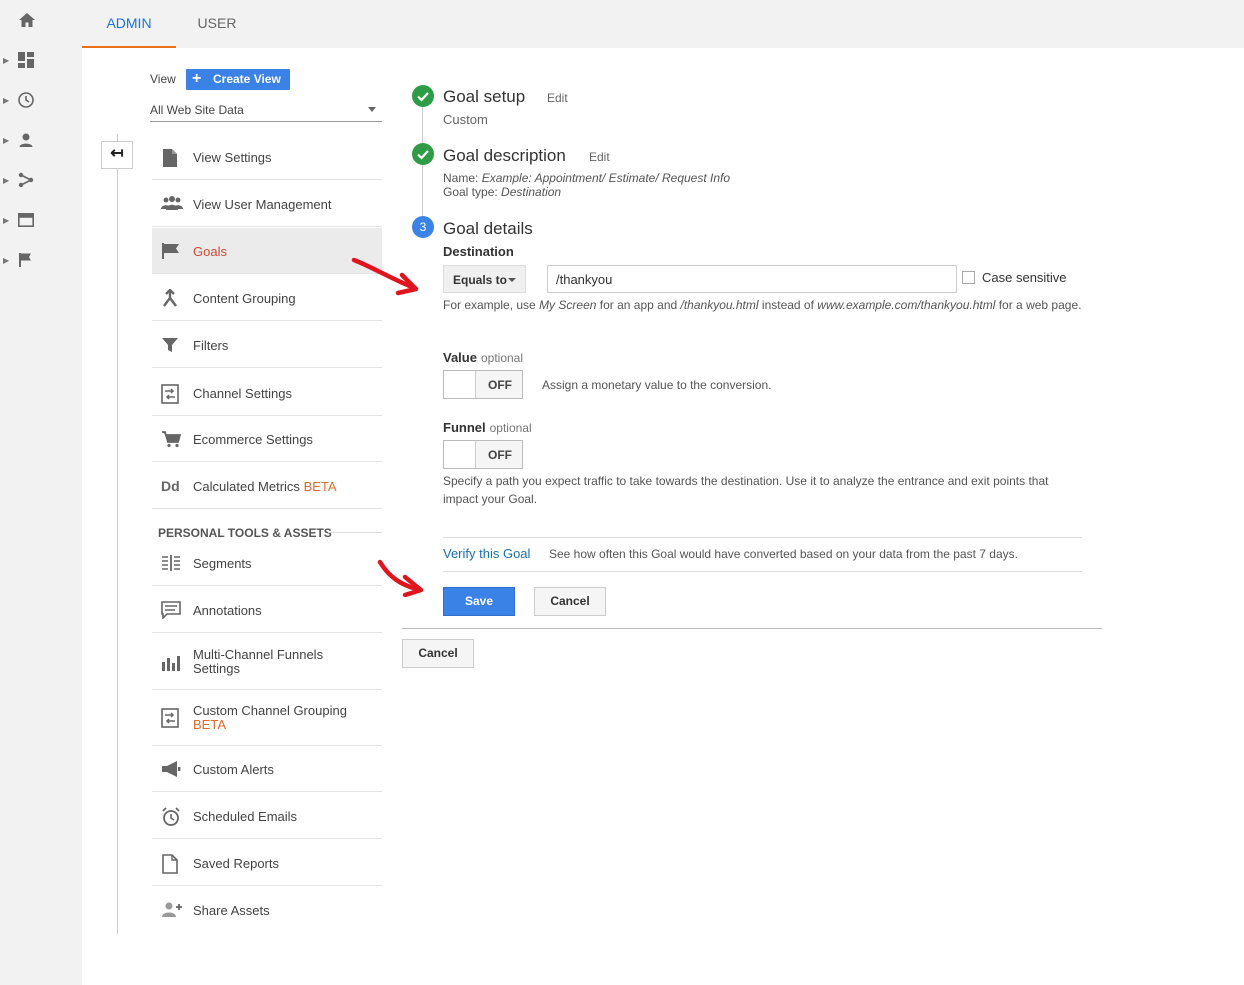 Image resolution: width=1244 pixels, height=985 pixels. Describe the element at coordinates (267, 486) in the screenshot. I see `nav-item-calculated-metrics: Dd Calculated Metrics BETA` at that location.